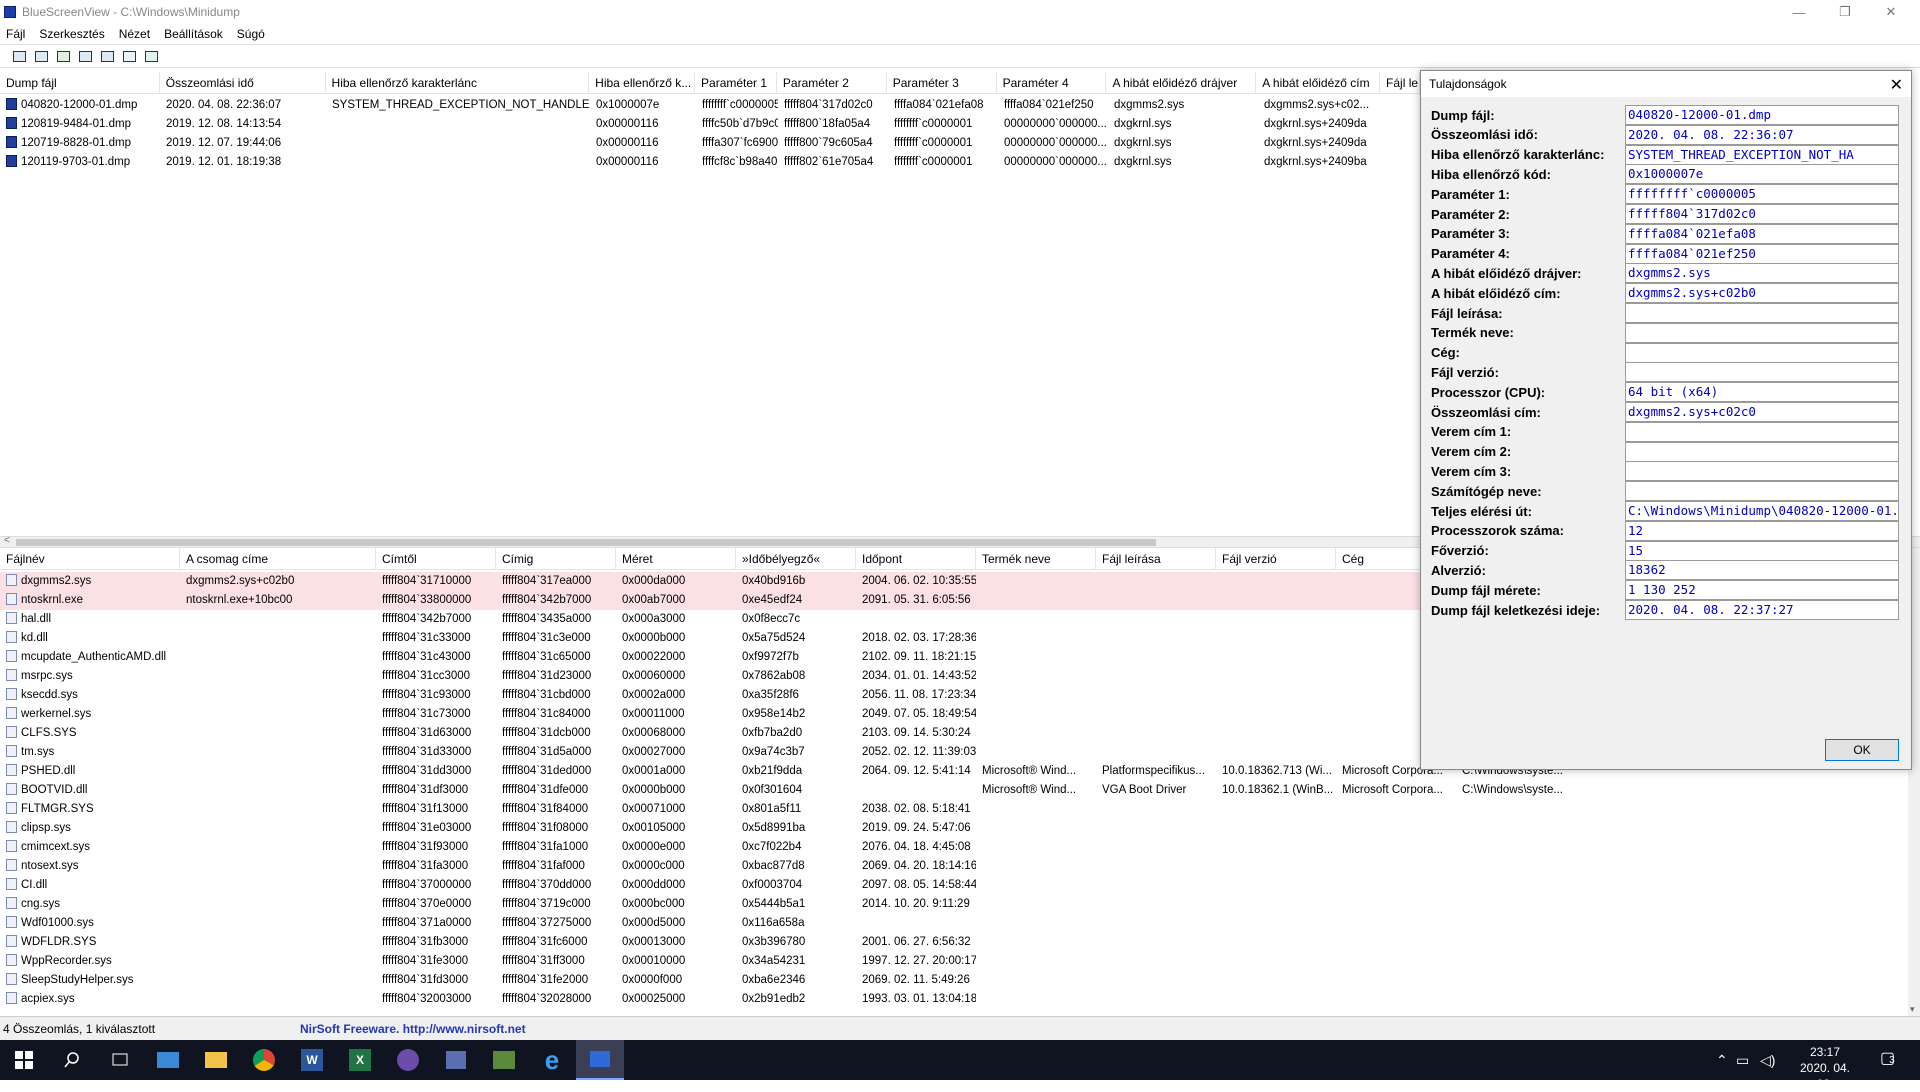 The width and height of the screenshot is (1920, 1092). What do you see at coordinates (458, 83) in the screenshot?
I see `top-col-2: Hiba ellenőrző karakterlánc` at bounding box center [458, 83].